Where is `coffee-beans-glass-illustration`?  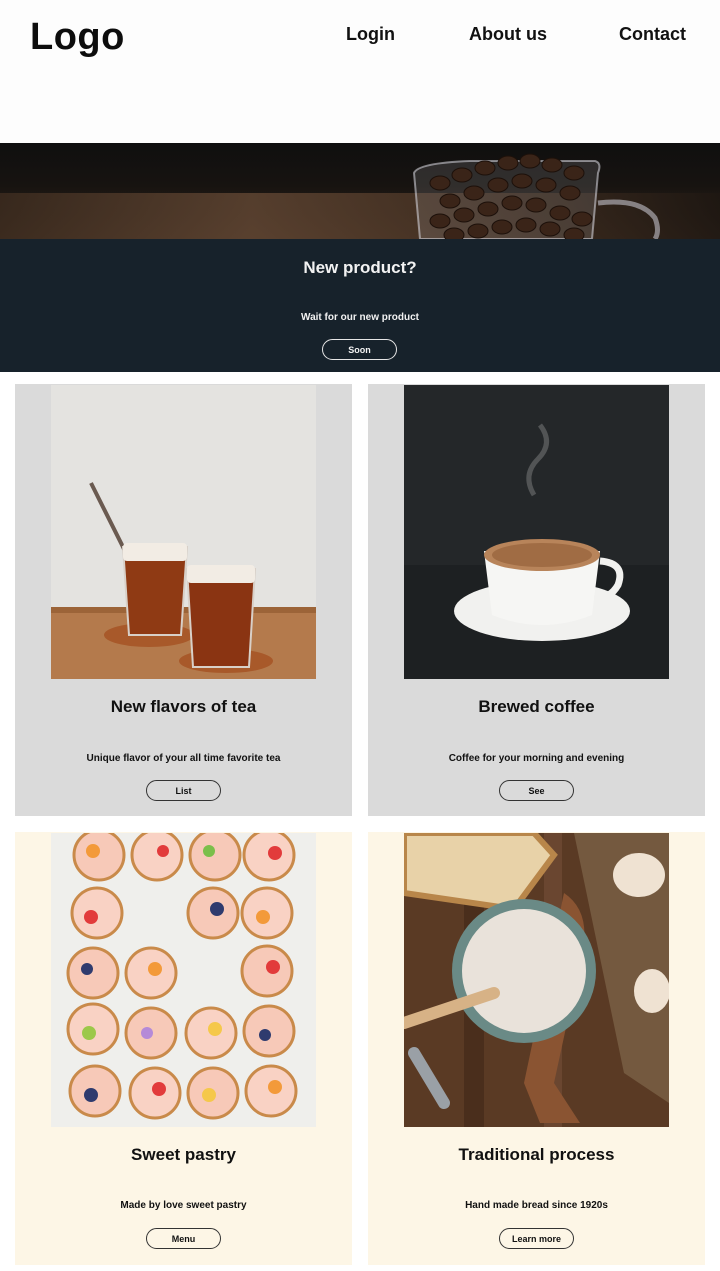
coffee-beans-glass-illustration is located at coordinates (536, 196).